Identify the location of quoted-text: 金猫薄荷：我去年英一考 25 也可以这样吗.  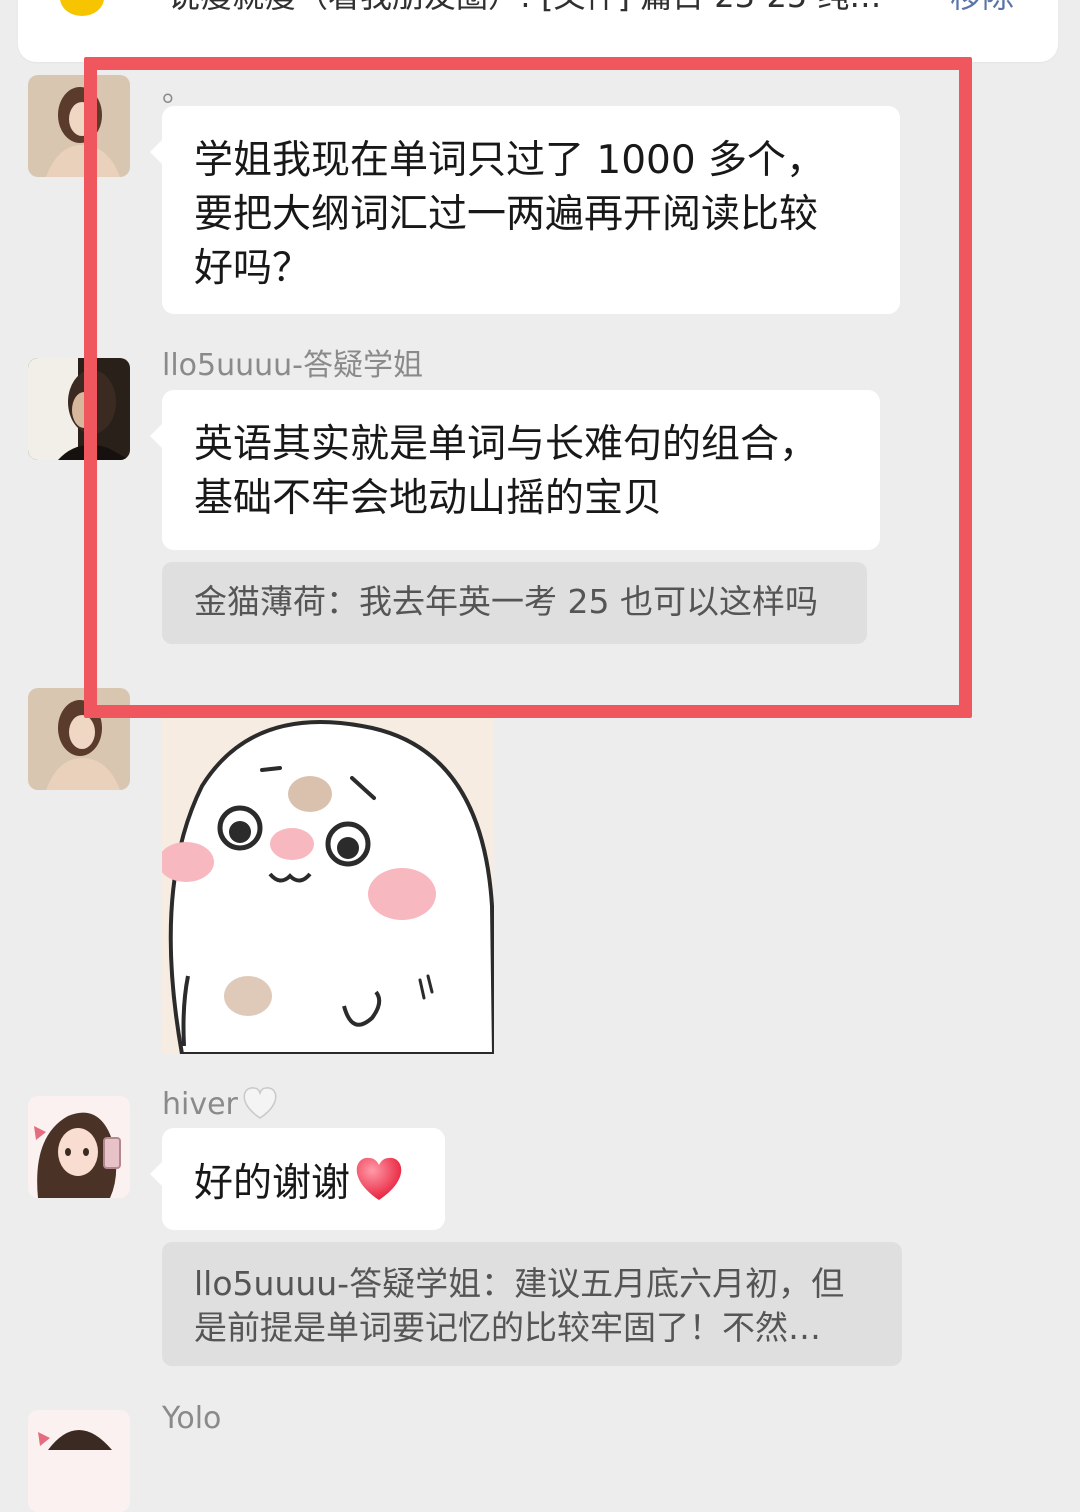
(506, 601).